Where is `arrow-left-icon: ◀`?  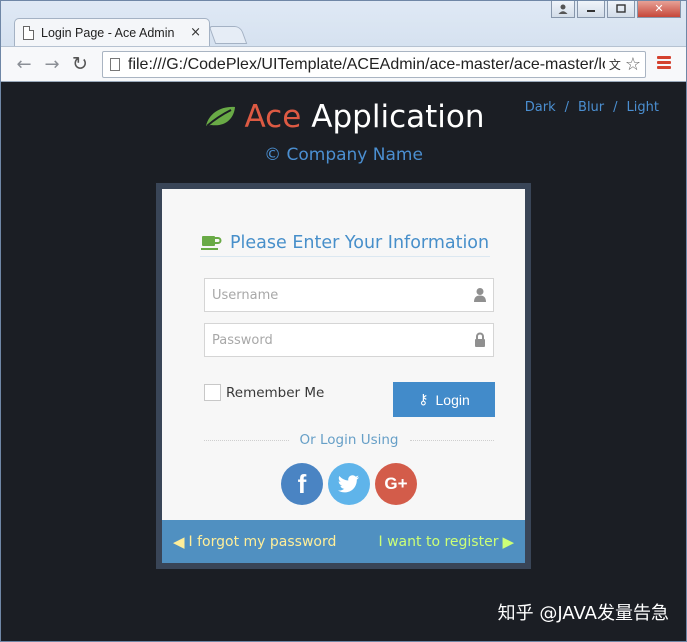
arrow-left-icon: ◀ is located at coordinates (179, 541).